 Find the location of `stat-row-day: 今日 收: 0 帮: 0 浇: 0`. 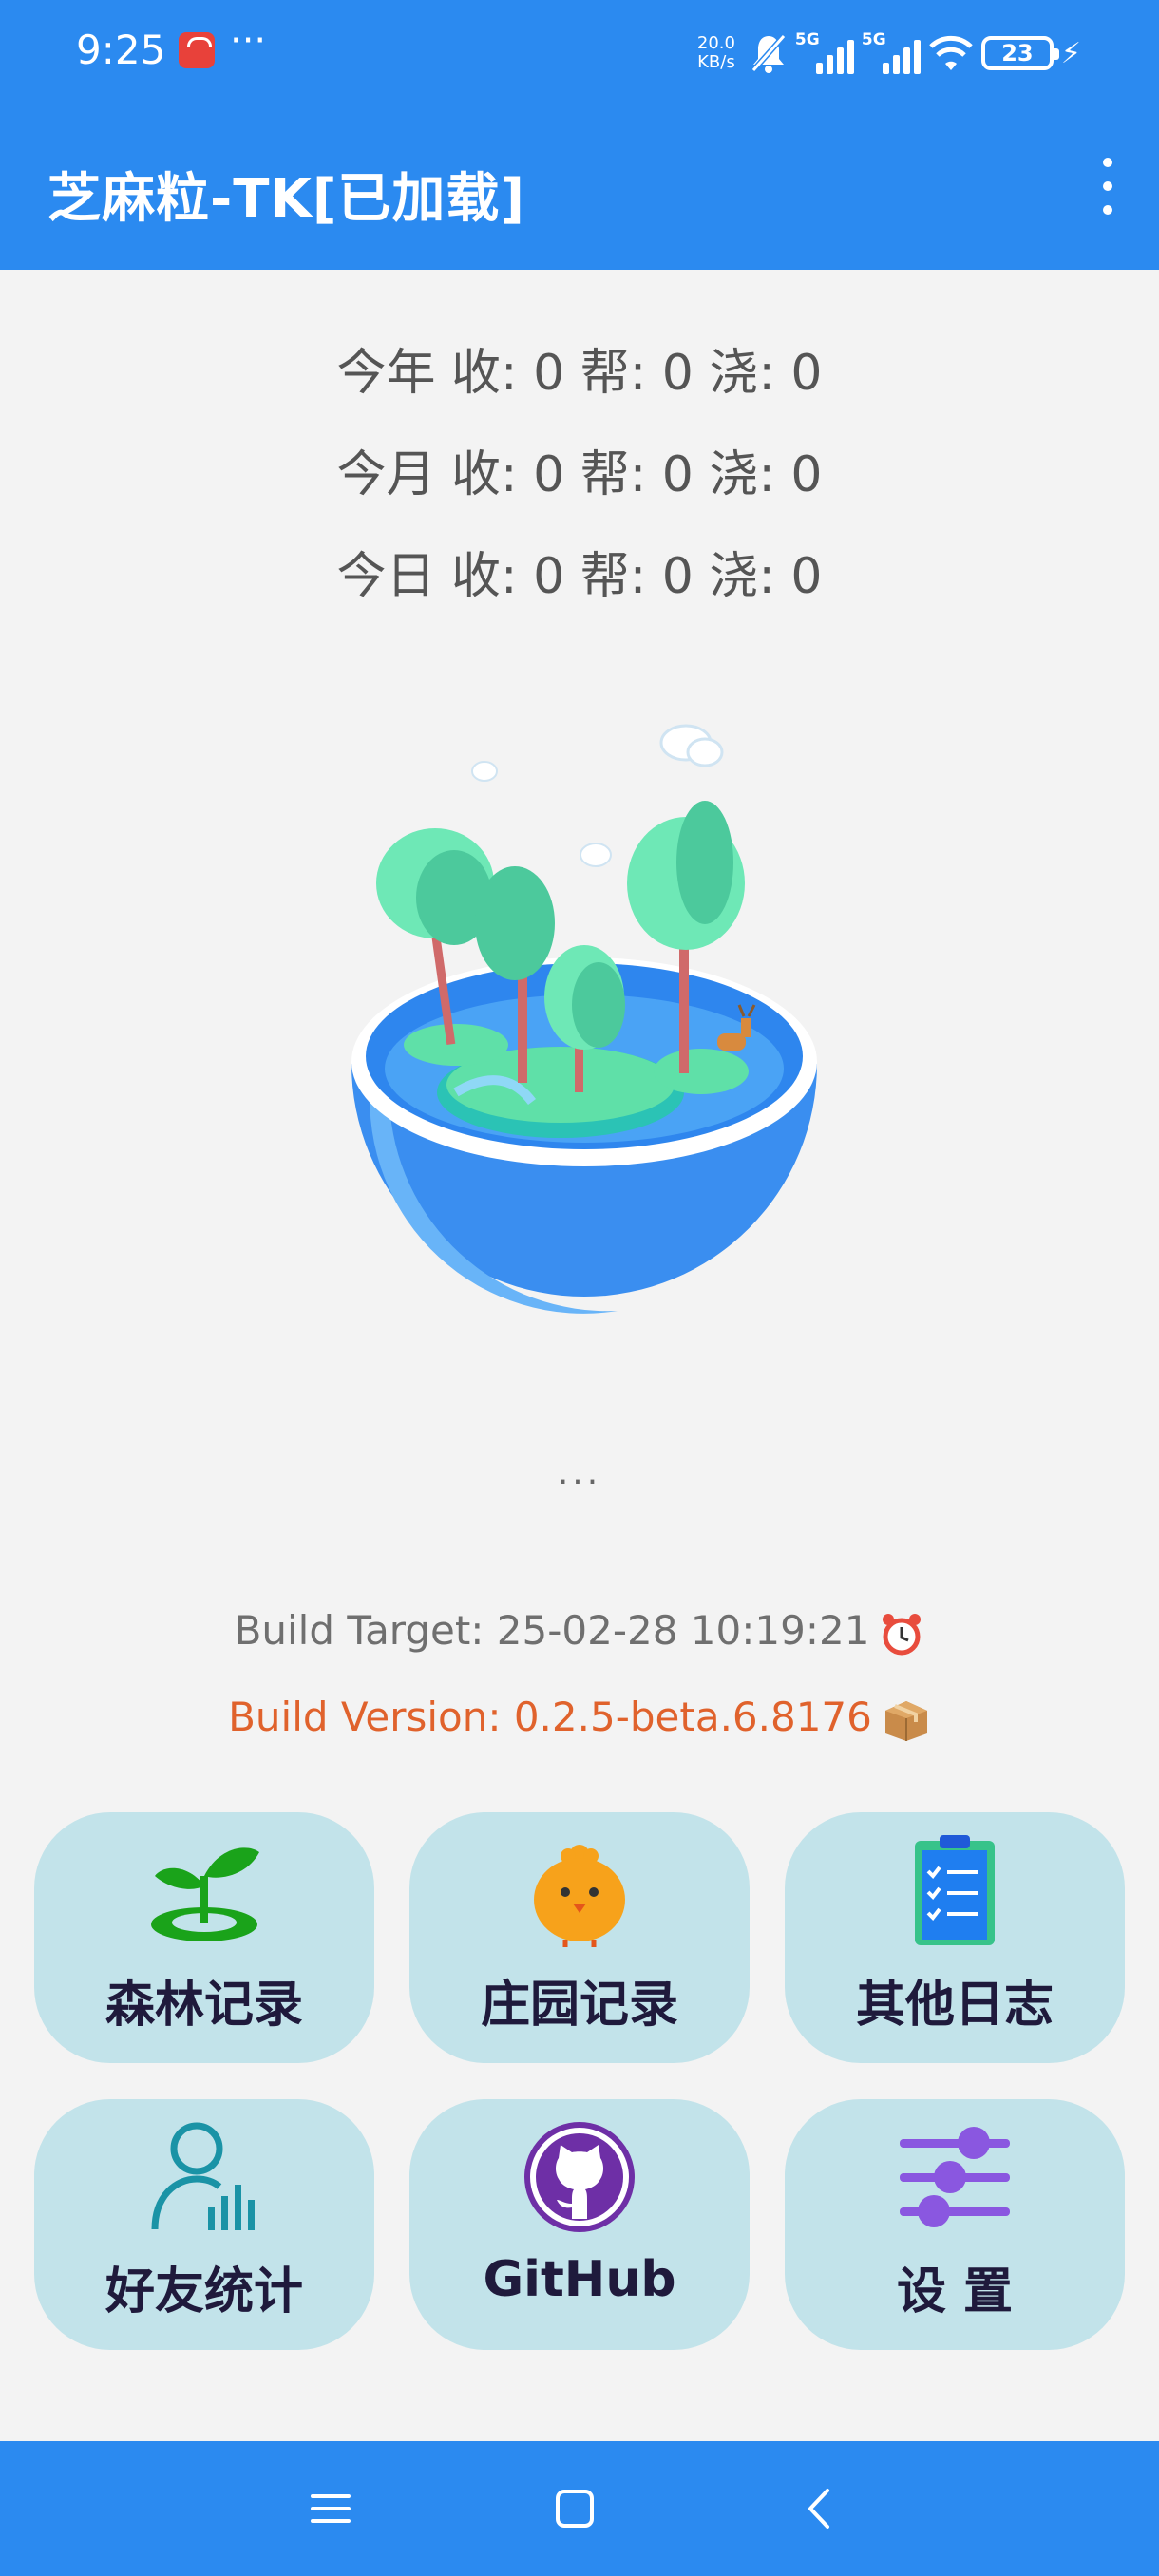

stat-row-day: 今日 收: 0 帮: 0 浇: 0 is located at coordinates (579, 576).